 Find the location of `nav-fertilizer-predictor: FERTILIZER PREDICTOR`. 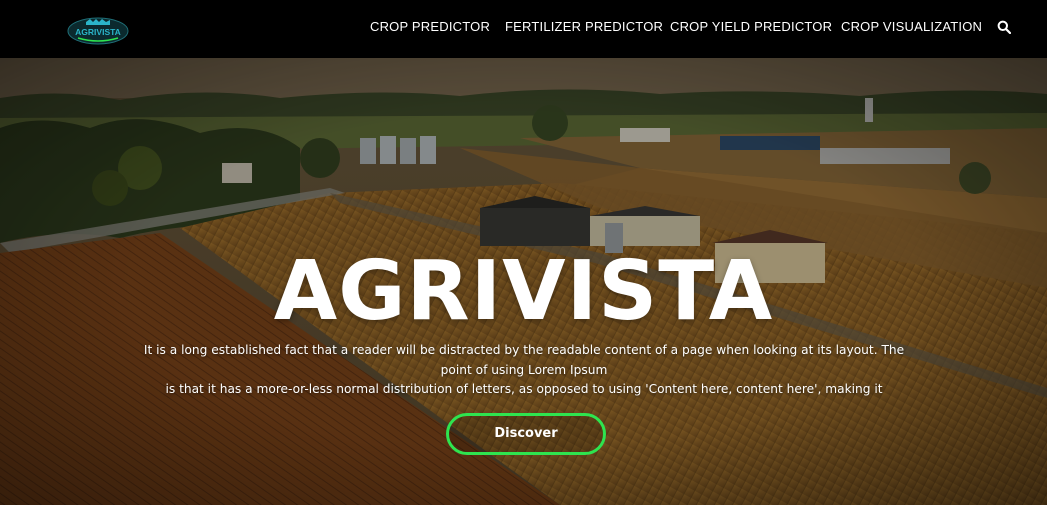

nav-fertilizer-predictor: FERTILIZER PREDICTOR is located at coordinates (584, 26).